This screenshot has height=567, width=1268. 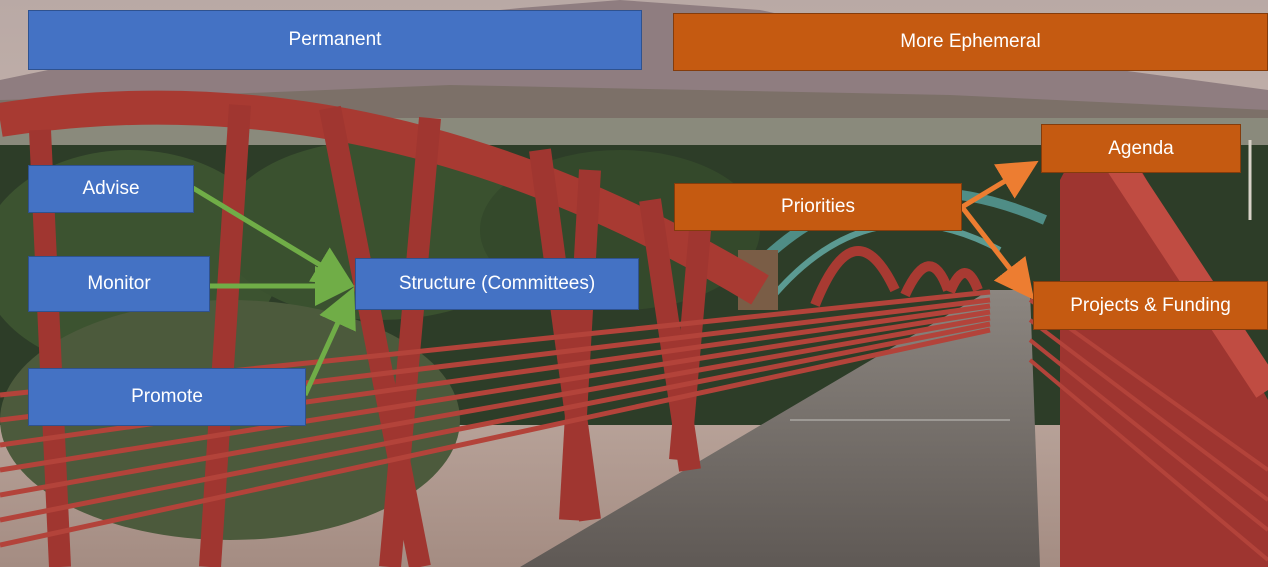 I want to click on arrow-priorities-to-agenda, so click(x=999, y=185).